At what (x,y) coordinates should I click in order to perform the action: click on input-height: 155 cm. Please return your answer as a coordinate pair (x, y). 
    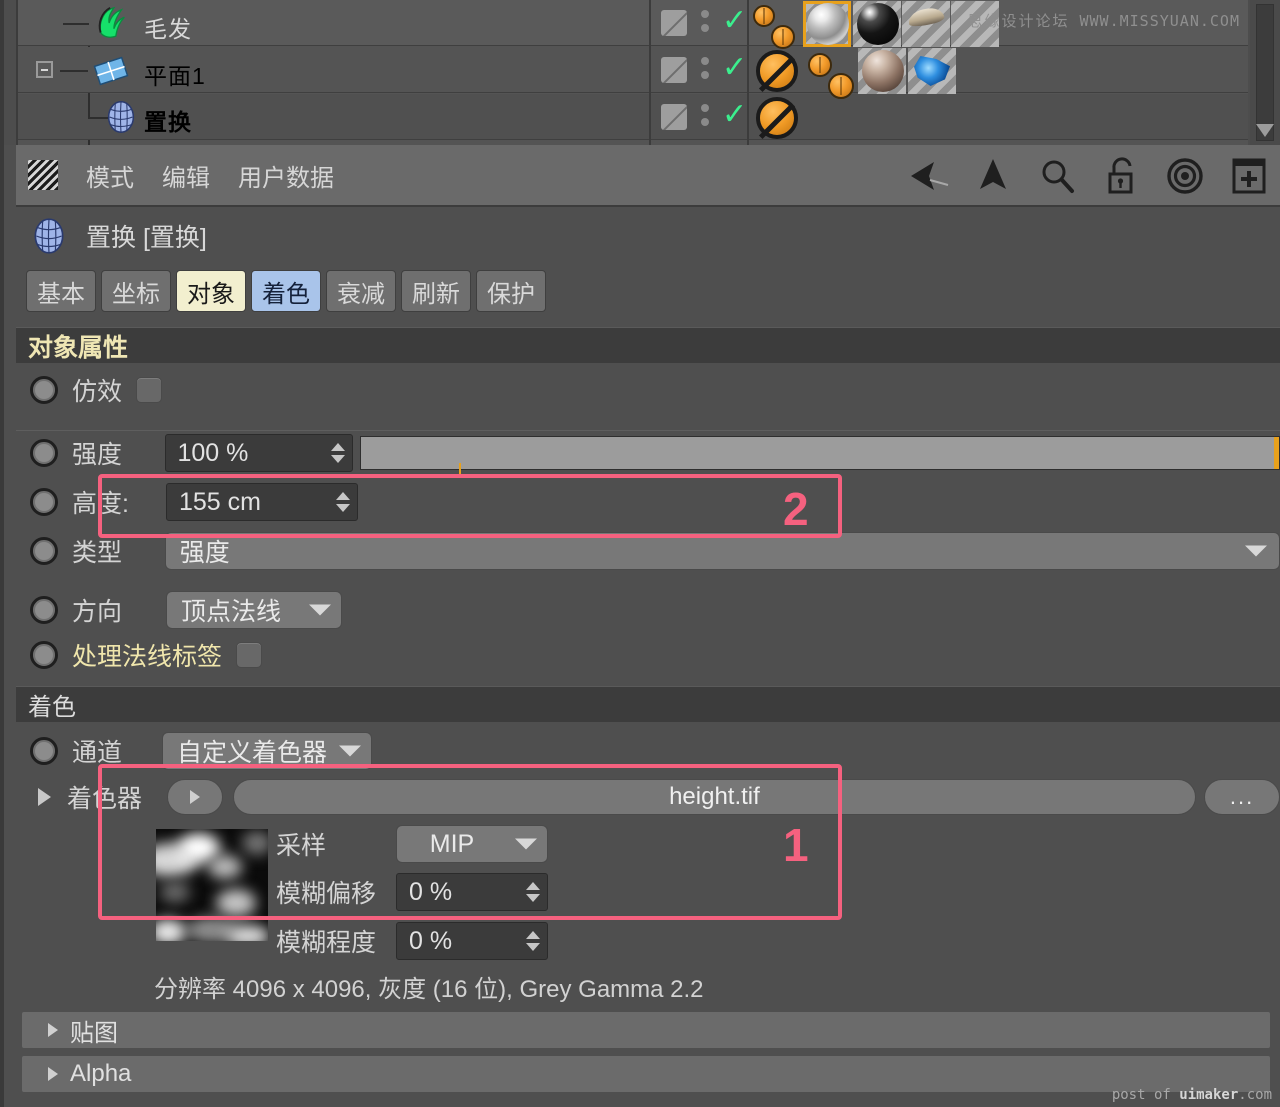
    Looking at the image, I should click on (262, 502).